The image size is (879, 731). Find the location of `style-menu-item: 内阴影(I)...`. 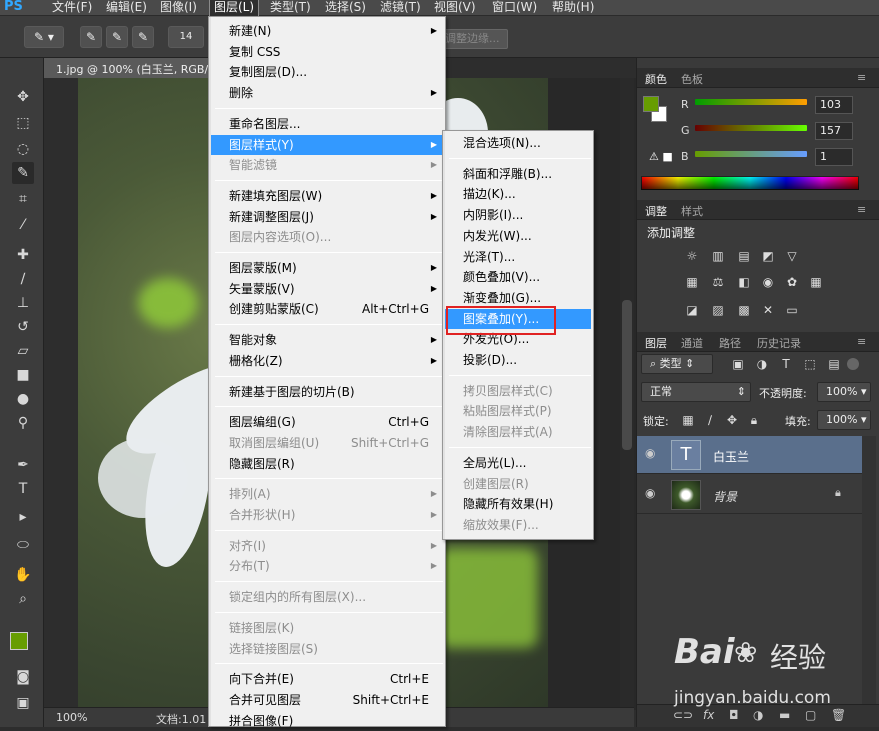

style-menu-item: 内阴影(I)... is located at coordinates (518, 215).